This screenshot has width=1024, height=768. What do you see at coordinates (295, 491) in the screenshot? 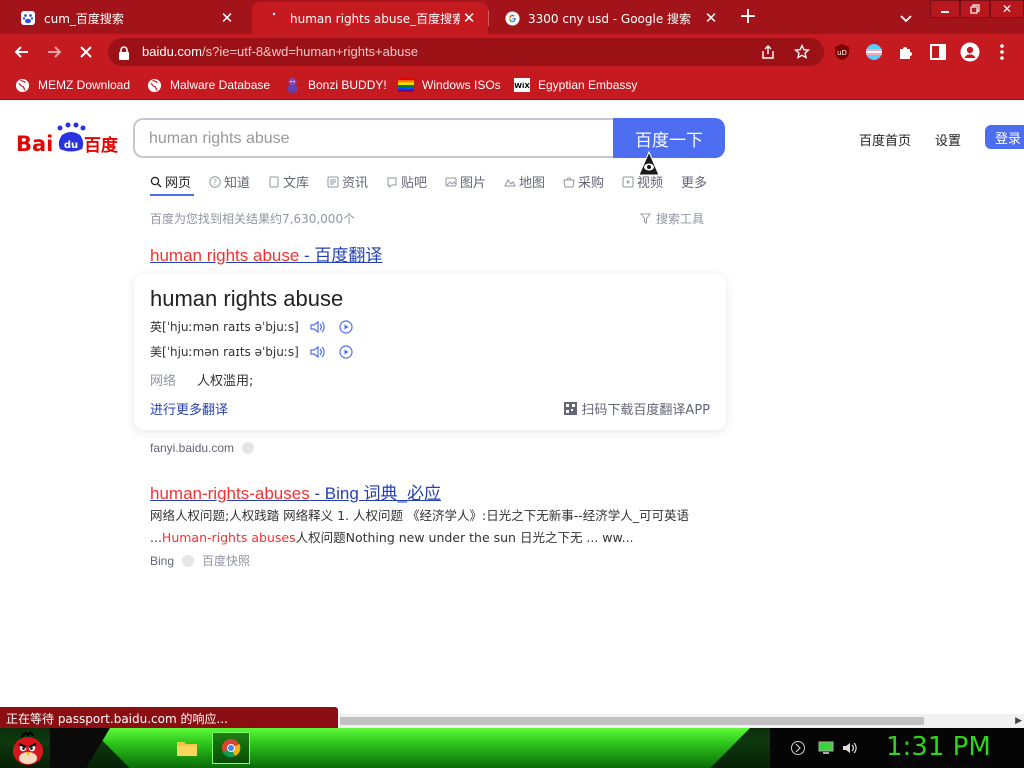
I see `result-title-bing: human-rights-abuses - Bing 词典_必应` at bounding box center [295, 491].